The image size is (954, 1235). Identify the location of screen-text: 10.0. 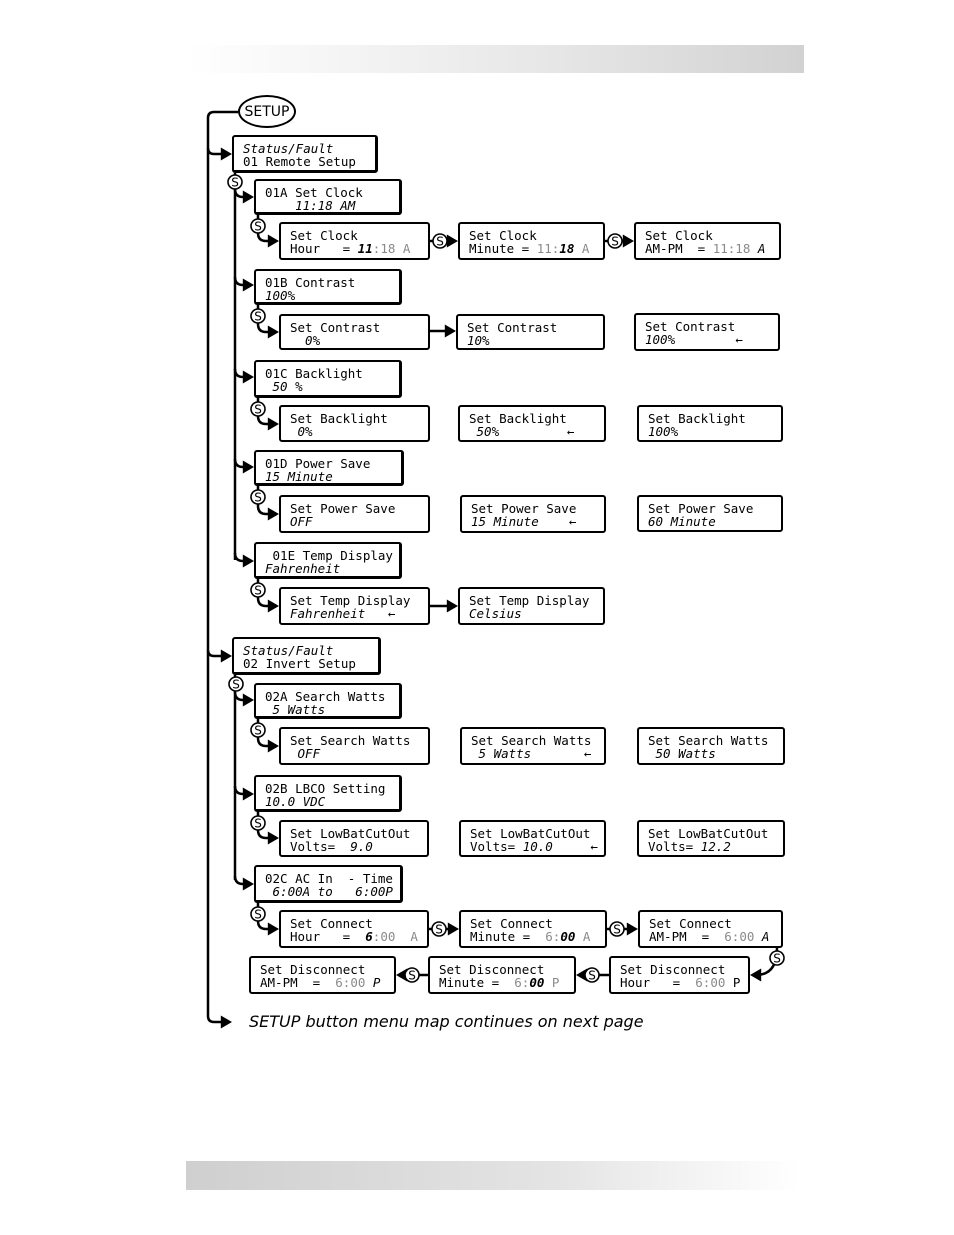
(537, 846).